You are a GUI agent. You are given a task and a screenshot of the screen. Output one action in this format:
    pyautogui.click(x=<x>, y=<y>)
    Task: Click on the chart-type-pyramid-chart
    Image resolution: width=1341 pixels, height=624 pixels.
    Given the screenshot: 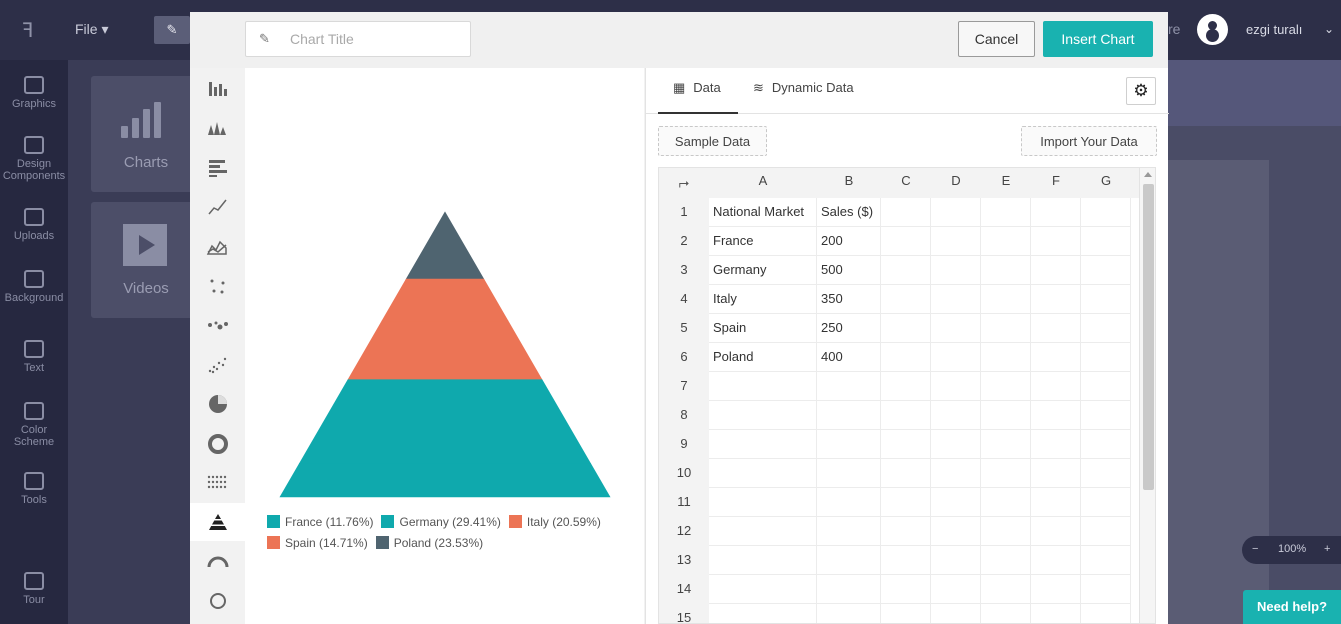 What is the action you would take?
    pyautogui.click(x=217, y=522)
    